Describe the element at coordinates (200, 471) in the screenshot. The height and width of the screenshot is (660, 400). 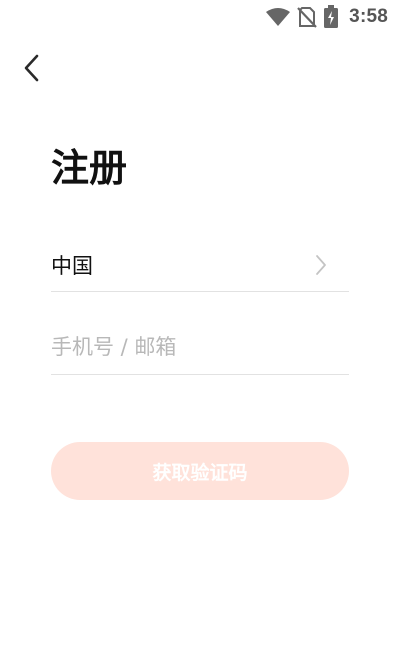
I see `get-verification-code-button: 获取验证码` at that location.